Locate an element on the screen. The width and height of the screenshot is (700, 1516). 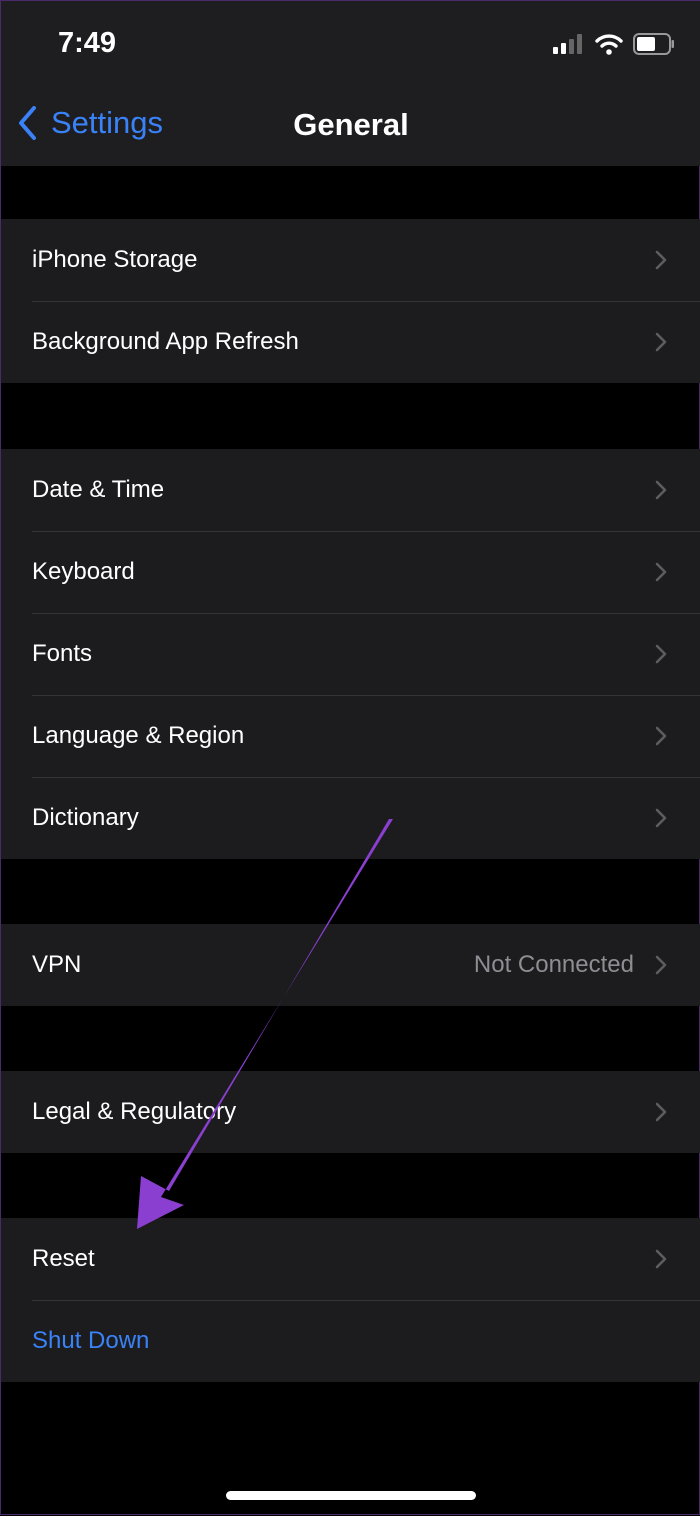
home-indicator is located at coordinates (351, 1495).